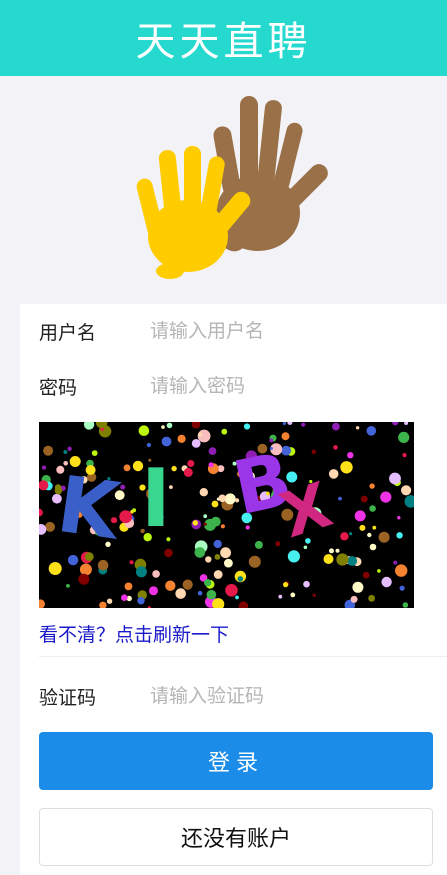 The width and height of the screenshot is (447, 875). What do you see at coordinates (236, 837) in the screenshot?
I see `register-button: 还没有账户` at bounding box center [236, 837].